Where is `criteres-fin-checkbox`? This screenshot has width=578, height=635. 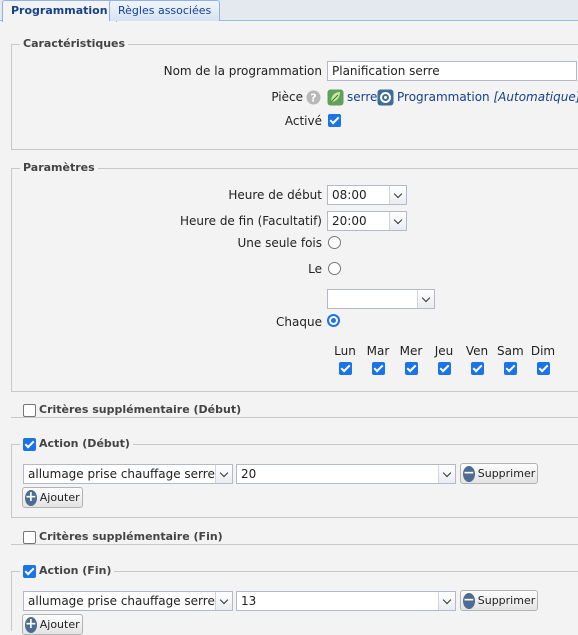 criteres-fin-checkbox is located at coordinates (29, 537).